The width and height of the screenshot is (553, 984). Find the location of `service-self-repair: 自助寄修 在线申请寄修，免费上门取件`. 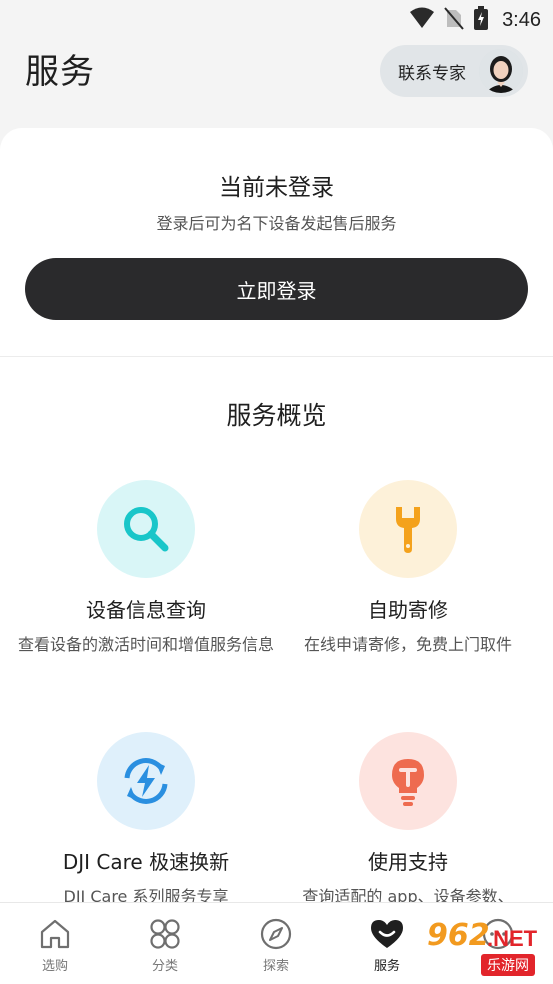

service-self-repair: 自助寄修 在线申请寄修，免费上门取件 is located at coordinates (408, 568).